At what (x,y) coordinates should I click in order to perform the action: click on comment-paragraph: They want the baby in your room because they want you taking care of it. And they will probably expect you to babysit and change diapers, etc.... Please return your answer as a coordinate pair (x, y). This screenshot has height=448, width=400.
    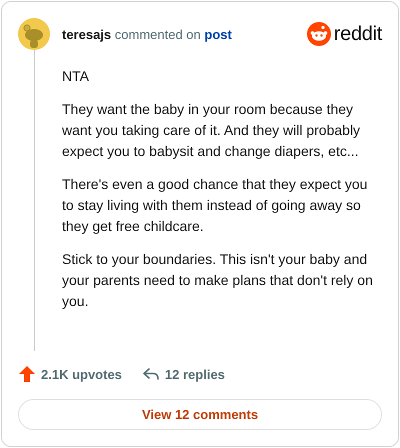
    Looking at the image, I should click on (212, 130).